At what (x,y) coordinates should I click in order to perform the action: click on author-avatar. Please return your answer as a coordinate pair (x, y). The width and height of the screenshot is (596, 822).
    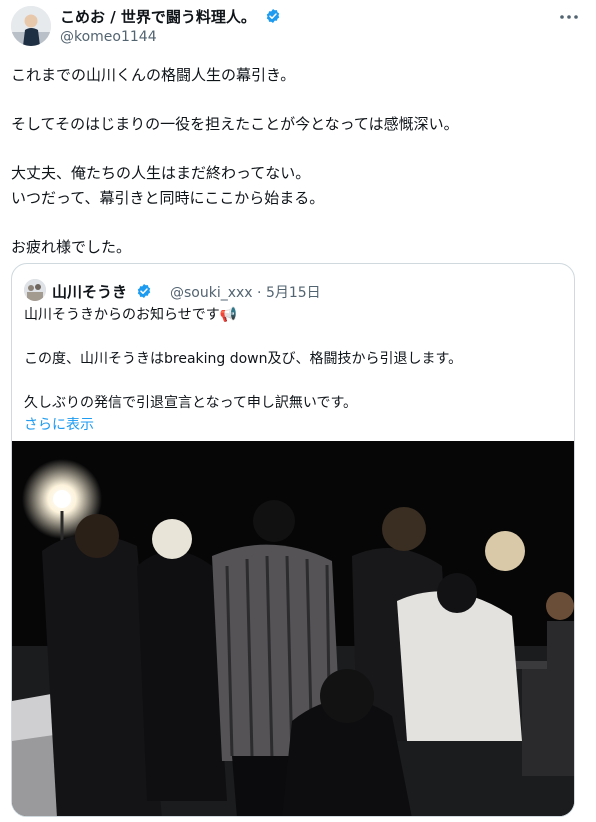
    Looking at the image, I should click on (31, 26).